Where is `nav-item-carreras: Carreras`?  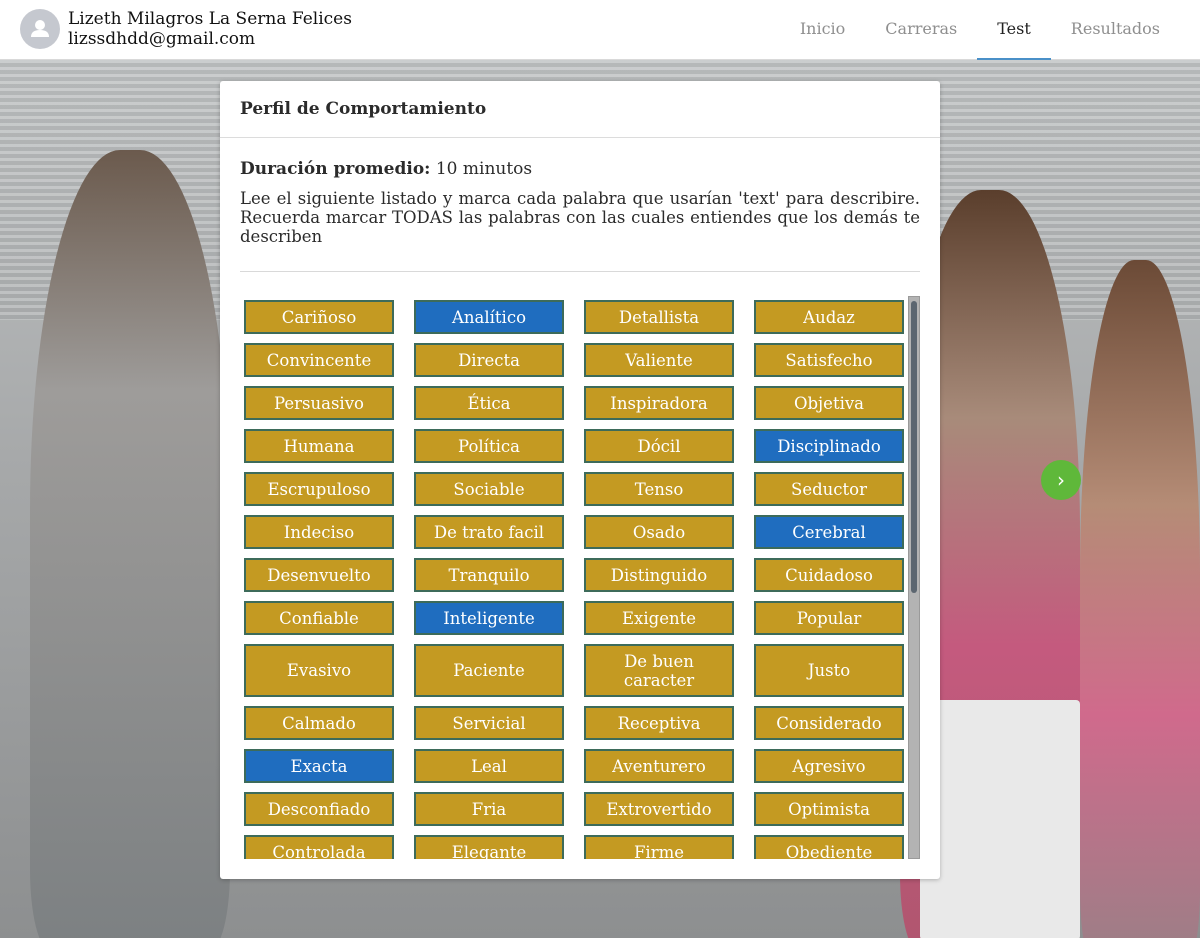 nav-item-carreras: Carreras is located at coordinates (921, 30).